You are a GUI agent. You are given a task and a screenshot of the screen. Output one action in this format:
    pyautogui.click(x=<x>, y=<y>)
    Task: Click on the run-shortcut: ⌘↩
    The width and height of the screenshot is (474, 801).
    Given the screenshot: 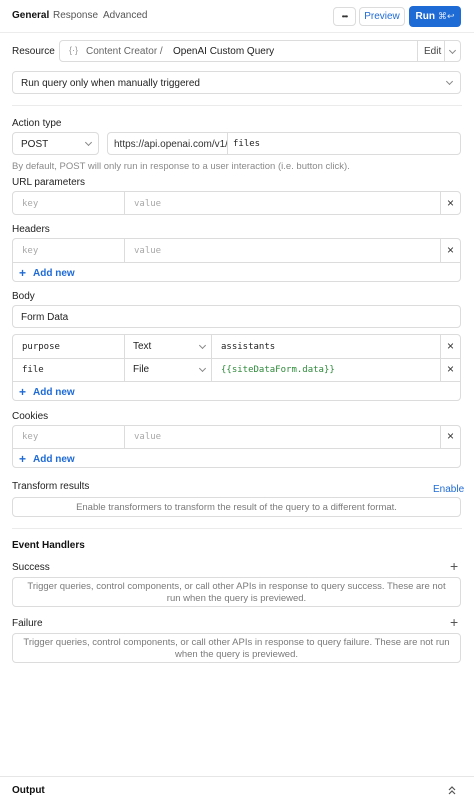 What is the action you would take?
    pyautogui.click(x=446, y=16)
    